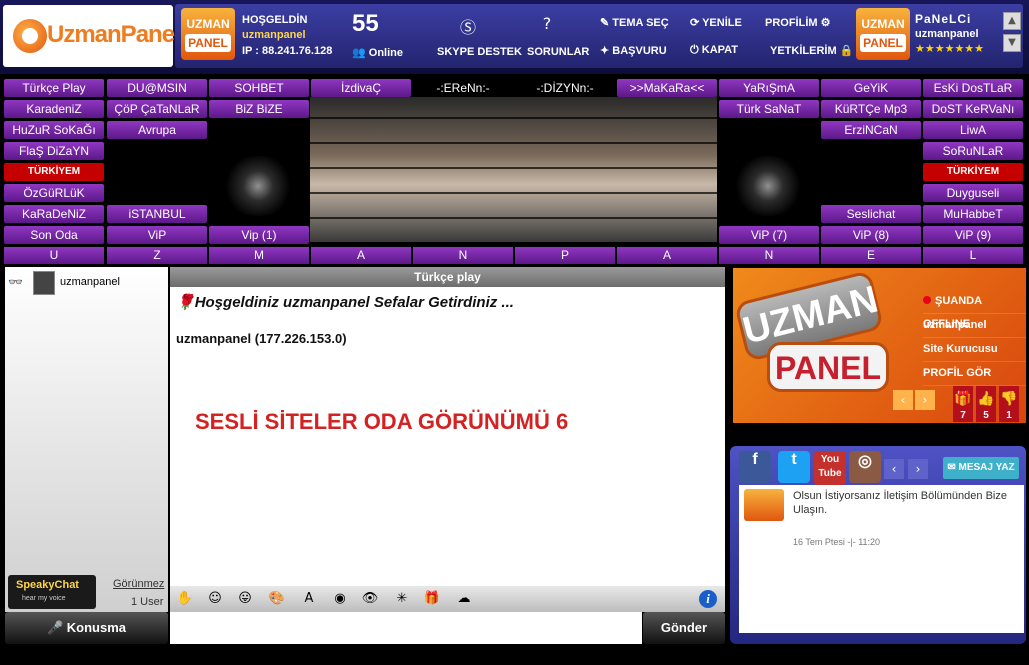 This screenshot has width=1029, height=665. Describe the element at coordinates (432, 599) in the screenshot. I see `gift-icon: 🎁` at that location.